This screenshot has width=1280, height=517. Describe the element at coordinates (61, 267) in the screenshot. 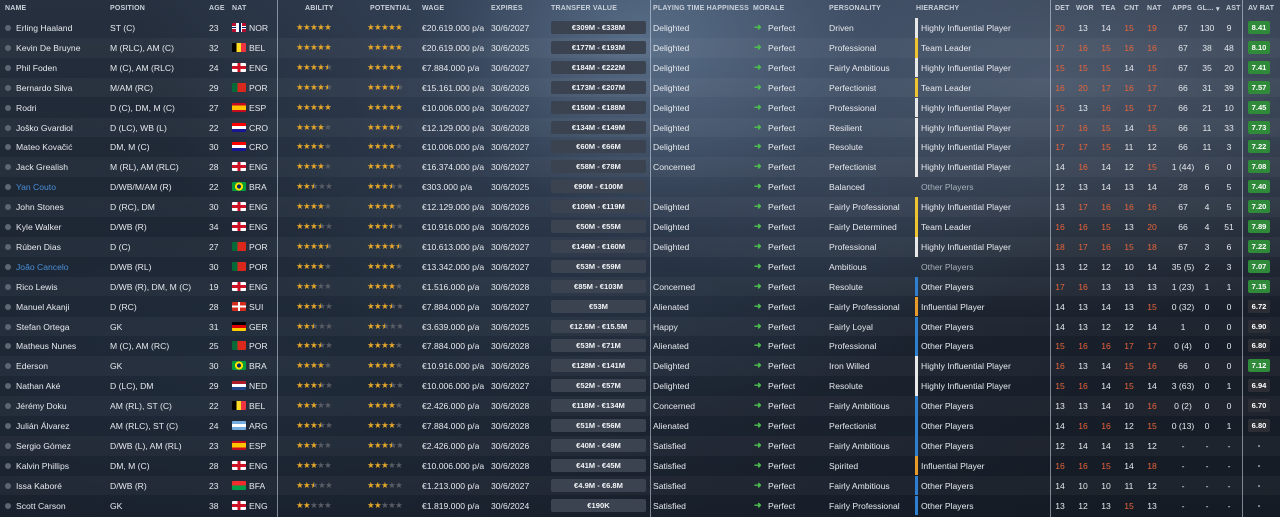

I see `player-name: João Cancelo` at that location.